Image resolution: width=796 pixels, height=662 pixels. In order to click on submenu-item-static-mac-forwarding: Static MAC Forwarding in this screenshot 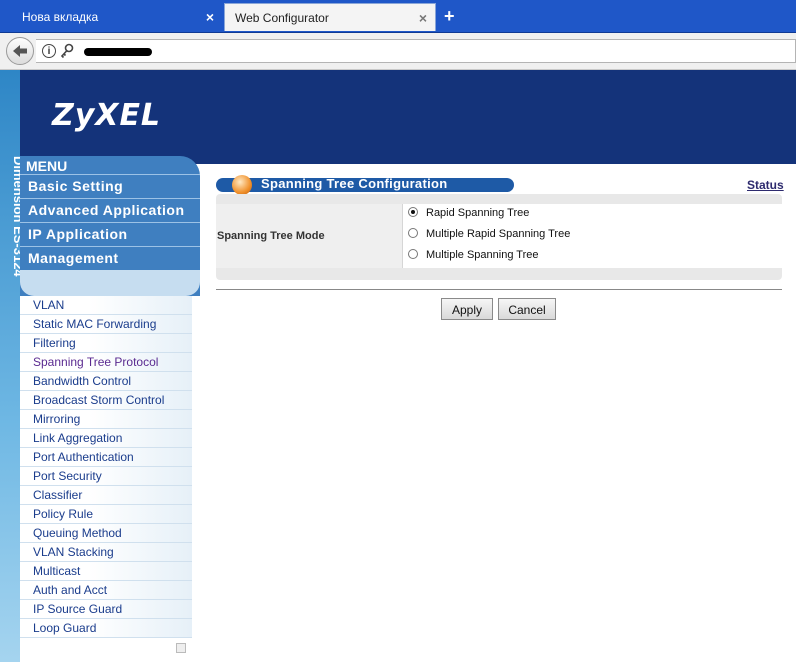, I will do `click(106, 324)`.